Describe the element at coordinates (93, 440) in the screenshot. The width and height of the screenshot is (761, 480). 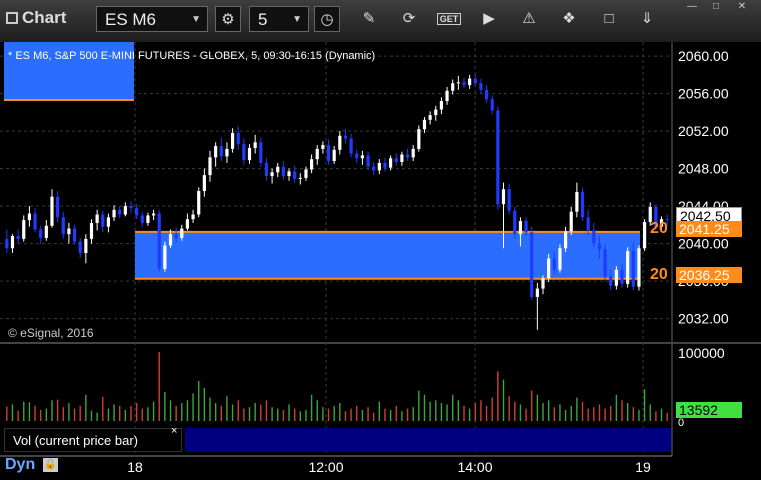
I see `volume-legend: Vol (current price bar)` at that location.